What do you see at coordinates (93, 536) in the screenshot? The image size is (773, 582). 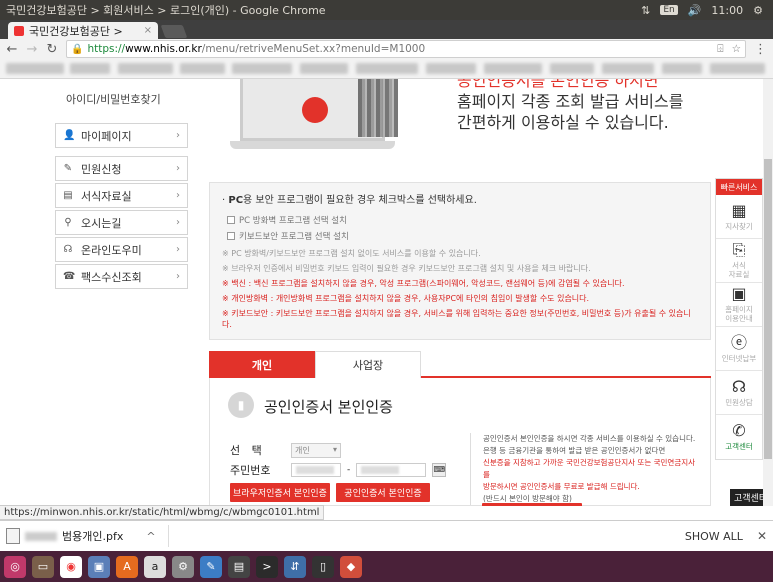 I see `download-file-name: 범용개인.pfx` at bounding box center [93, 536].